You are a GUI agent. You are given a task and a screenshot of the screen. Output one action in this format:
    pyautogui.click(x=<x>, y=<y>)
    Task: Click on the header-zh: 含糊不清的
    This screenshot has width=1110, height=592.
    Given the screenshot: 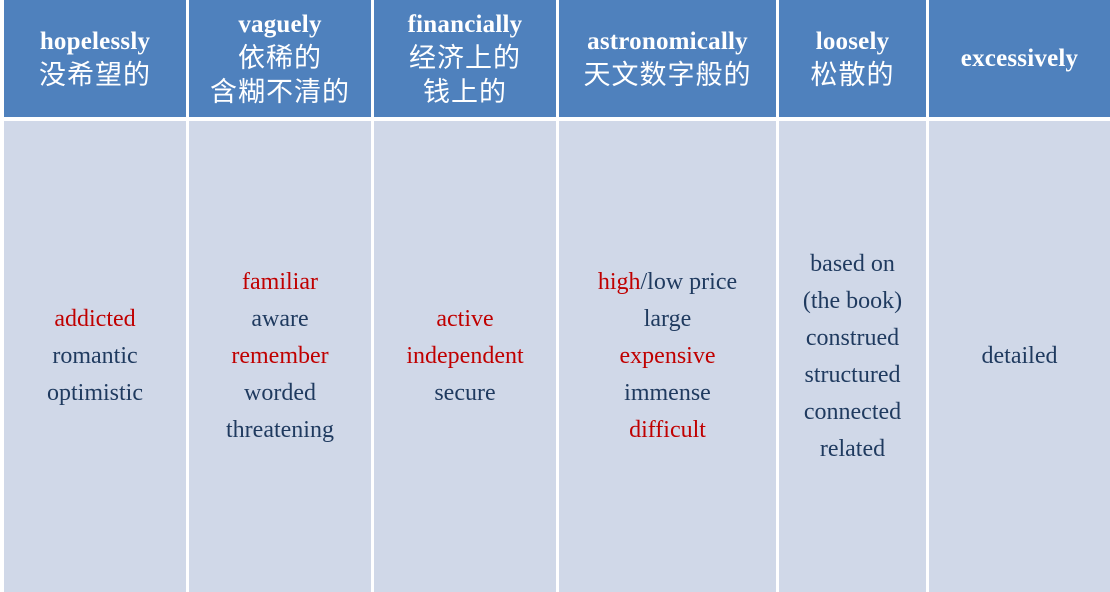 What is the action you would take?
    pyautogui.click(x=280, y=92)
    